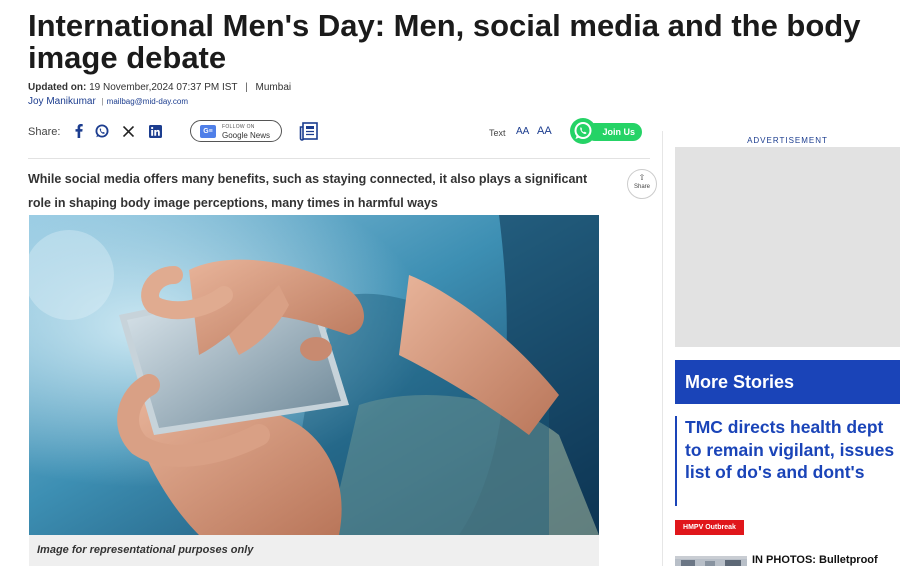 The width and height of the screenshot is (923, 566). What do you see at coordinates (339, 158) in the screenshot?
I see `divider` at bounding box center [339, 158].